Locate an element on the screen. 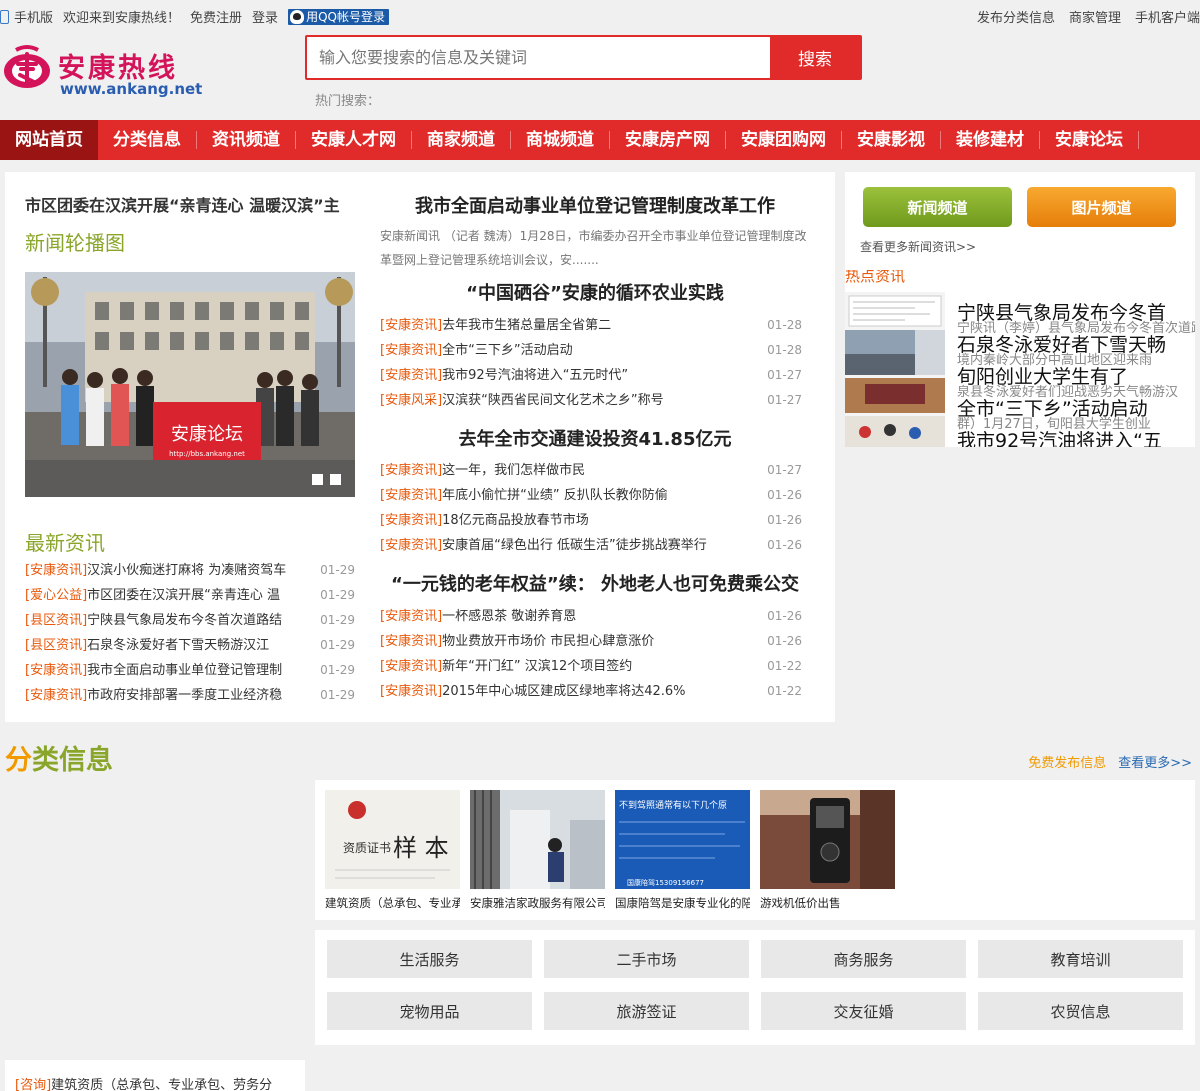 Image resolution: width=1200 pixels, height=1091 pixels. certificate-image: 资质证书 样 本 is located at coordinates (392, 839).